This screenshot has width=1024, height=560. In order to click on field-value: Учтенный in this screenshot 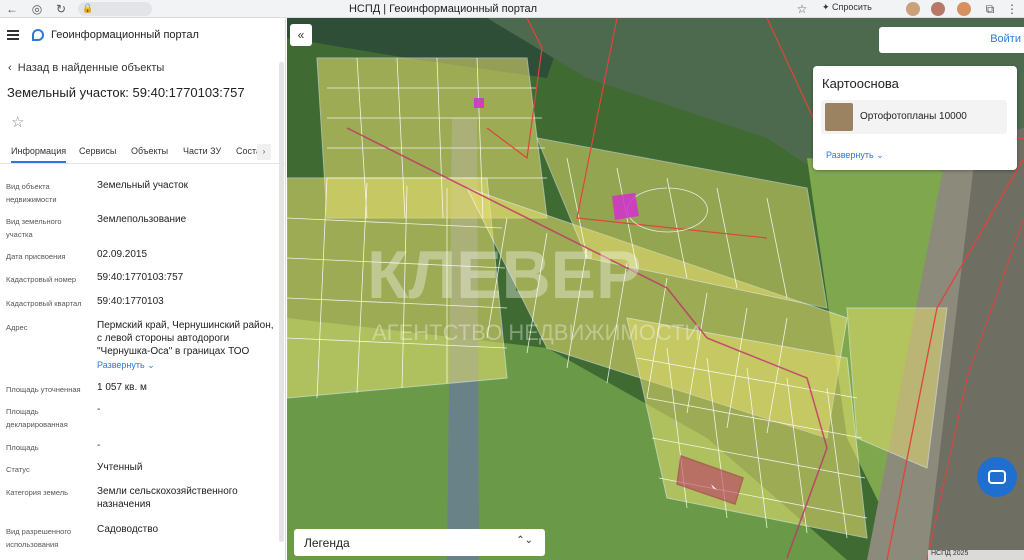, I will do `click(120, 467)`.